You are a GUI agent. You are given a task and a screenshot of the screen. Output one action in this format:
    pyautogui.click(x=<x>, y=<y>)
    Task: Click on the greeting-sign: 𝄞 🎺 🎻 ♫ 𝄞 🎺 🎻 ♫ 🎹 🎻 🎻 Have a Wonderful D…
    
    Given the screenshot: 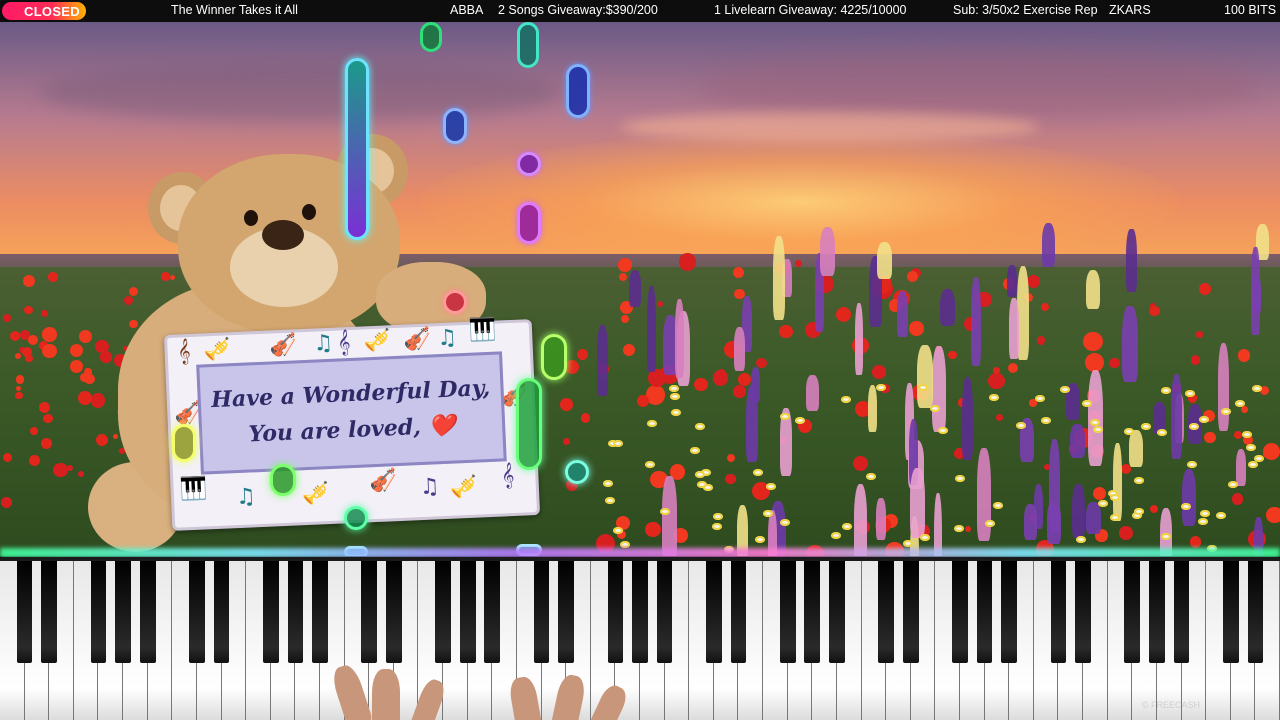 What is the action you would take?
    pyautogui.click(x=352, y=424)
    